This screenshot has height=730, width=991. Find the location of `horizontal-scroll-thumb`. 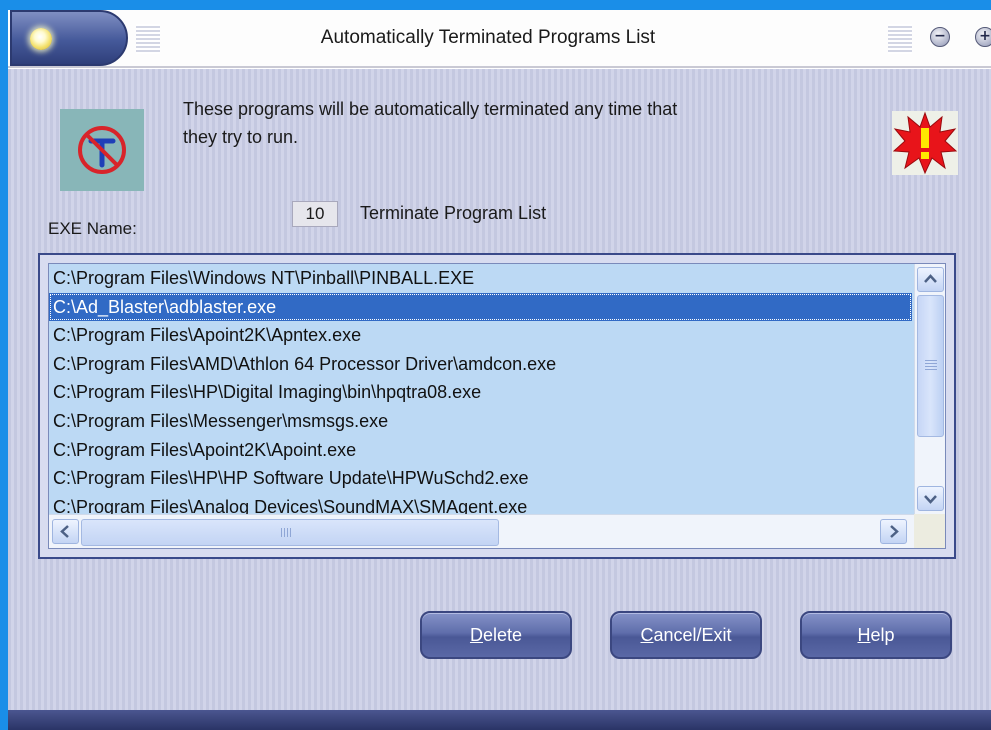

horizontal-scroll-thumb is located at coordinates (290, 532).